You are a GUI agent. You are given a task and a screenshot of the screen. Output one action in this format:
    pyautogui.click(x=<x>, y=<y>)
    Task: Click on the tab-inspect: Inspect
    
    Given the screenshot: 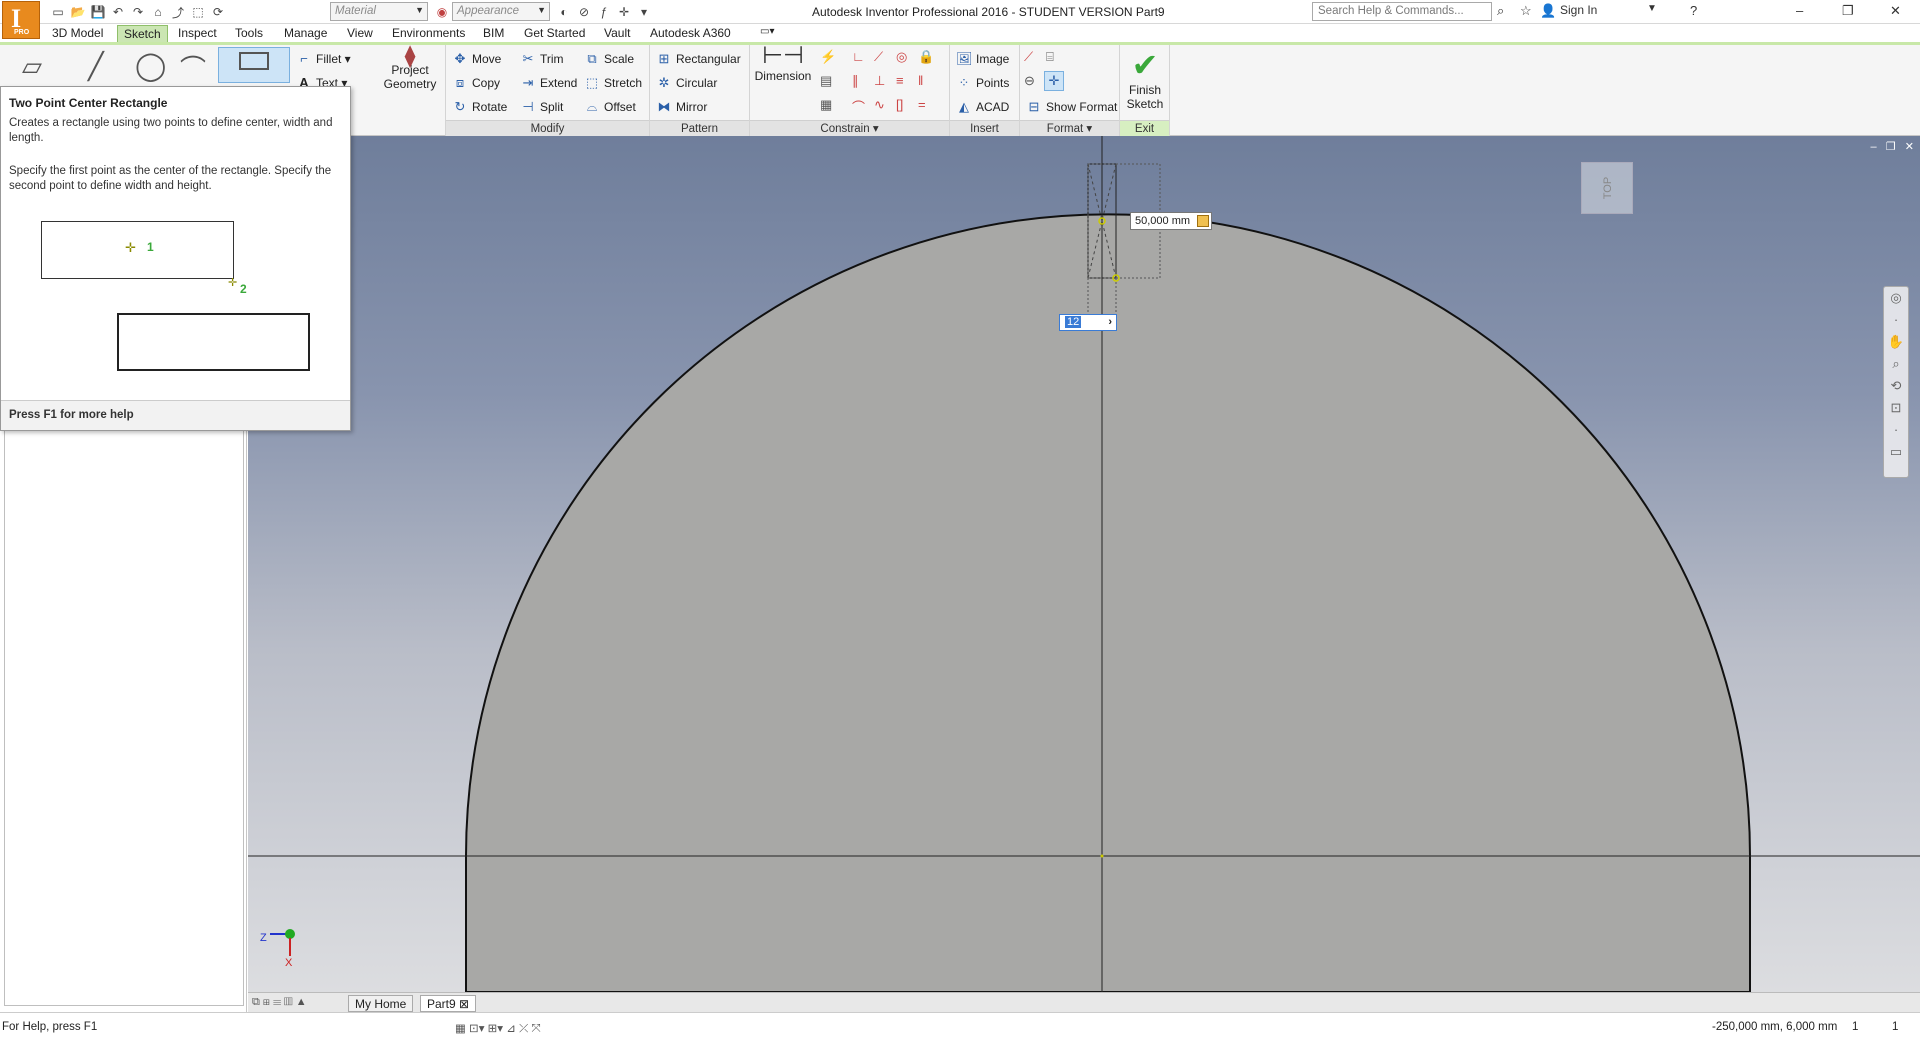 What is the action you would take?
    pyautogui.click(x=197, y=33)
    